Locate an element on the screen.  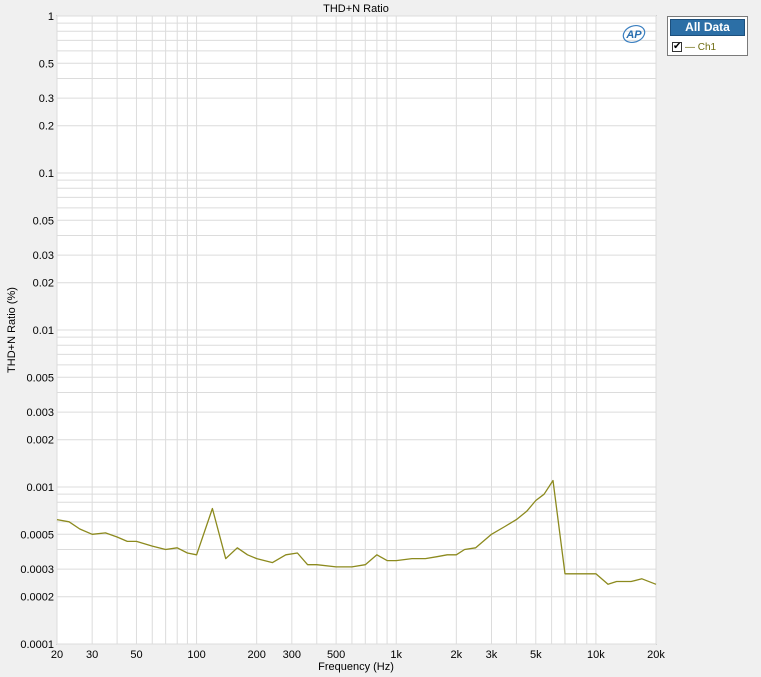
x-tick-label: 200 is located at coordinates (256, 655).